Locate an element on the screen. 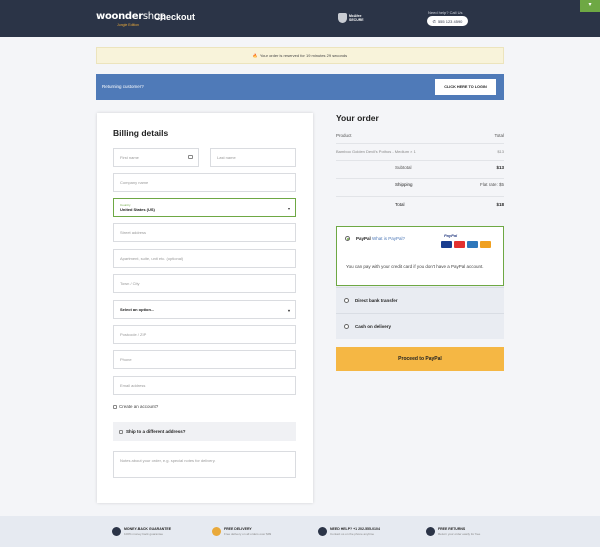  shipping-row: Shipping Flat rate: $5 is located at coordinates (420, 189).